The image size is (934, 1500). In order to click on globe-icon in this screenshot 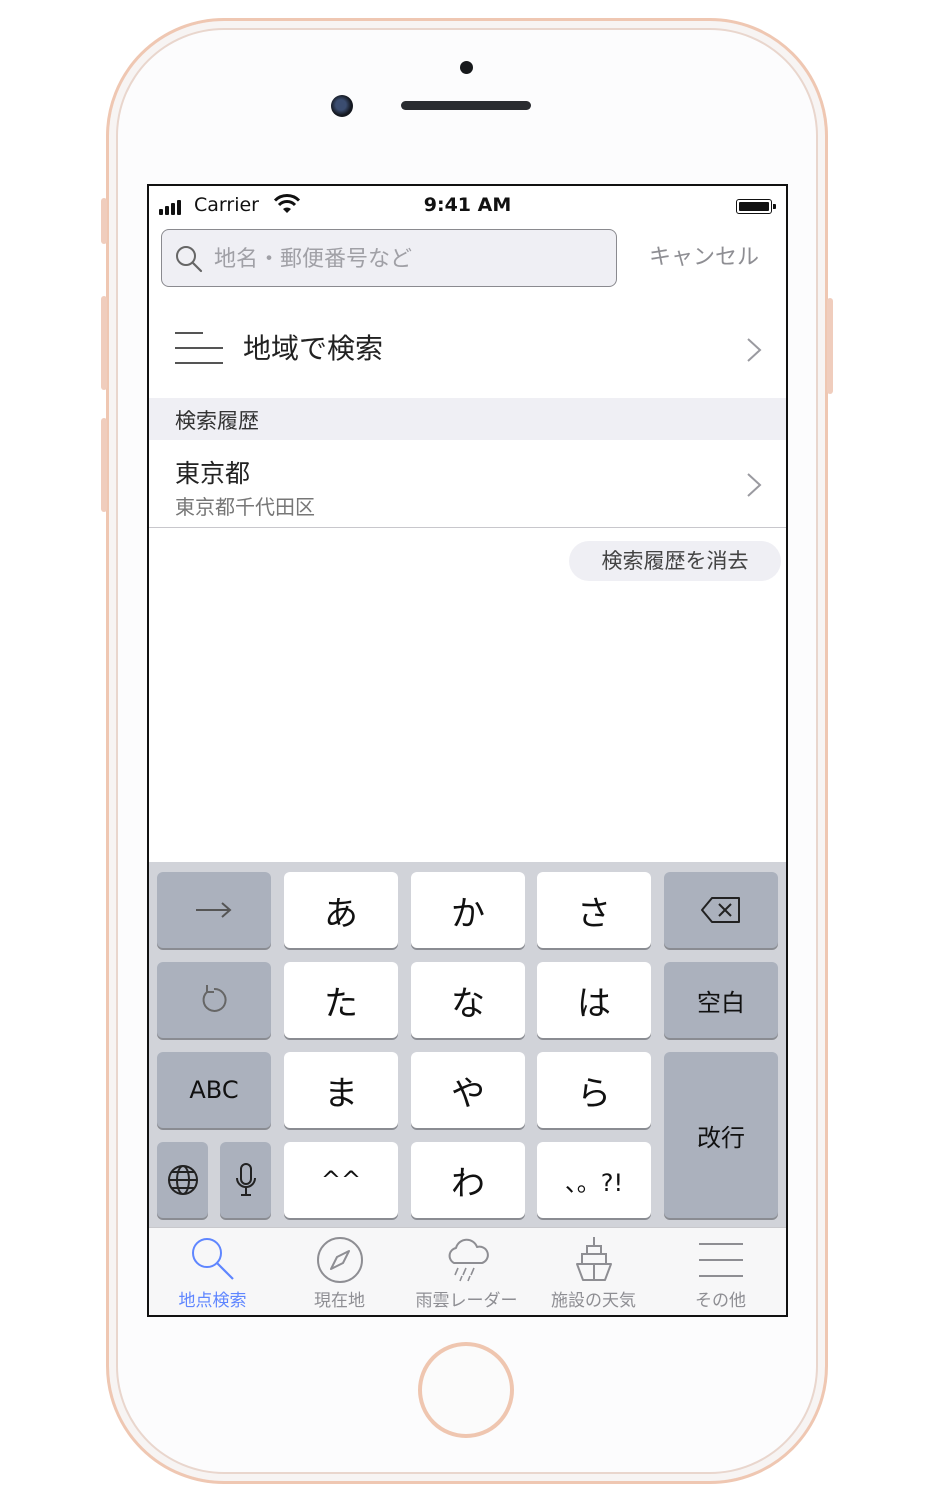, I will do `click(182, 1180)`.